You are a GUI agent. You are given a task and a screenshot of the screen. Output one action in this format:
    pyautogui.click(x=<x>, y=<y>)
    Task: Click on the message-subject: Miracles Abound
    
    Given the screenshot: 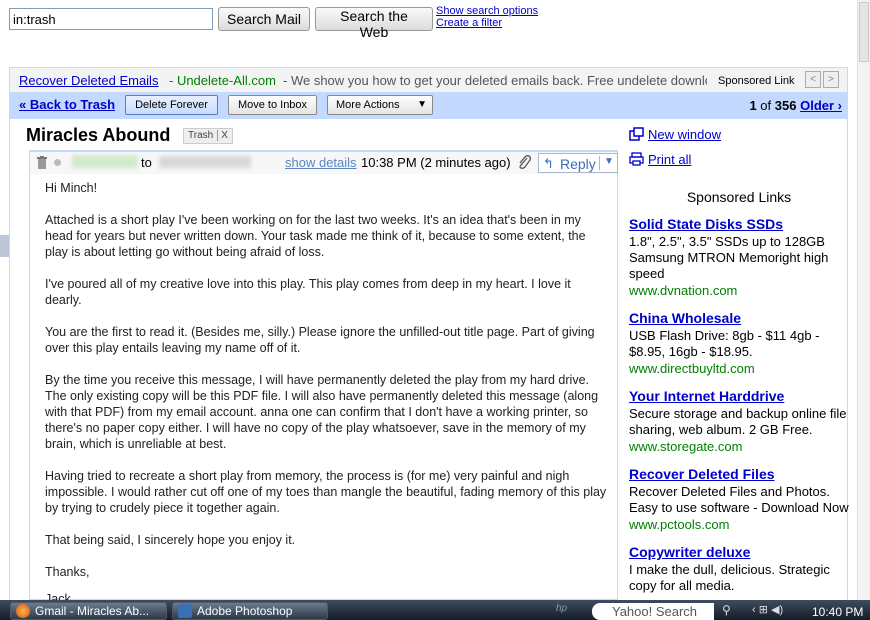 What is the action you would take?
    pyautogui.click(x=98, y=135)
    